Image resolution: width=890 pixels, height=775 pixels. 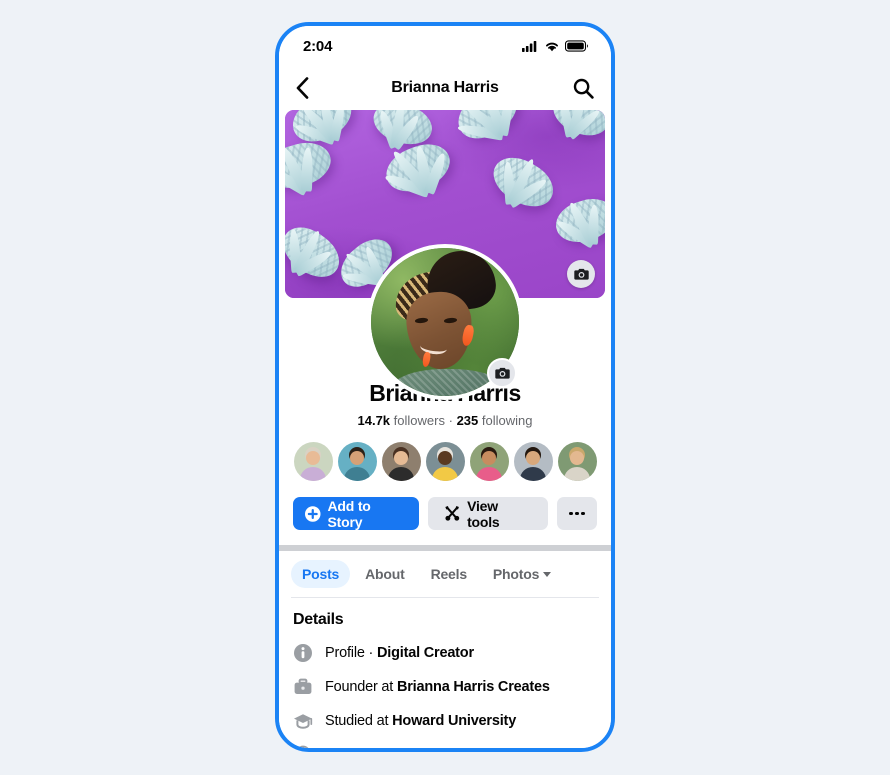 I want to click on followers-label: followers, so click(x=419, y=420).